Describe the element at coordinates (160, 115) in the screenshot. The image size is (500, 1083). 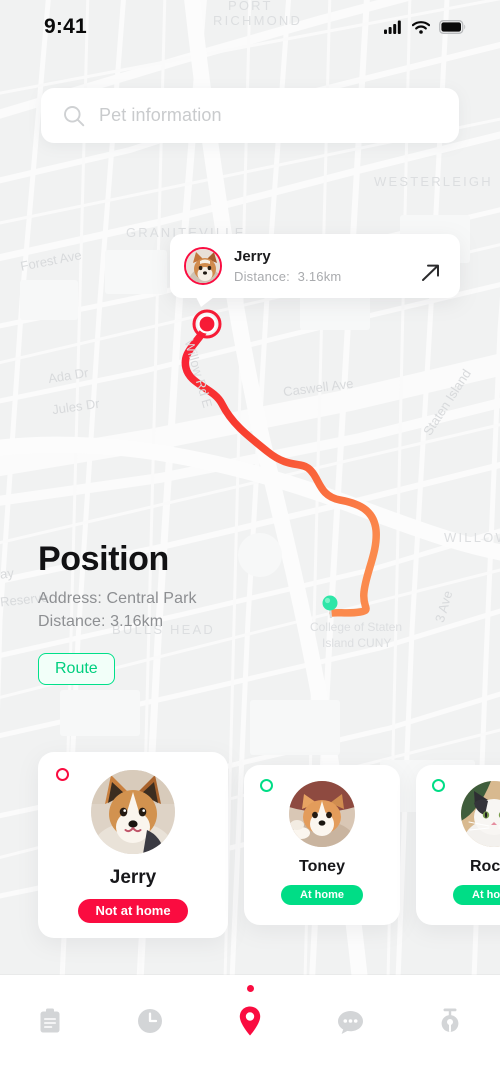
I see `search-input: Pet information` at that location.